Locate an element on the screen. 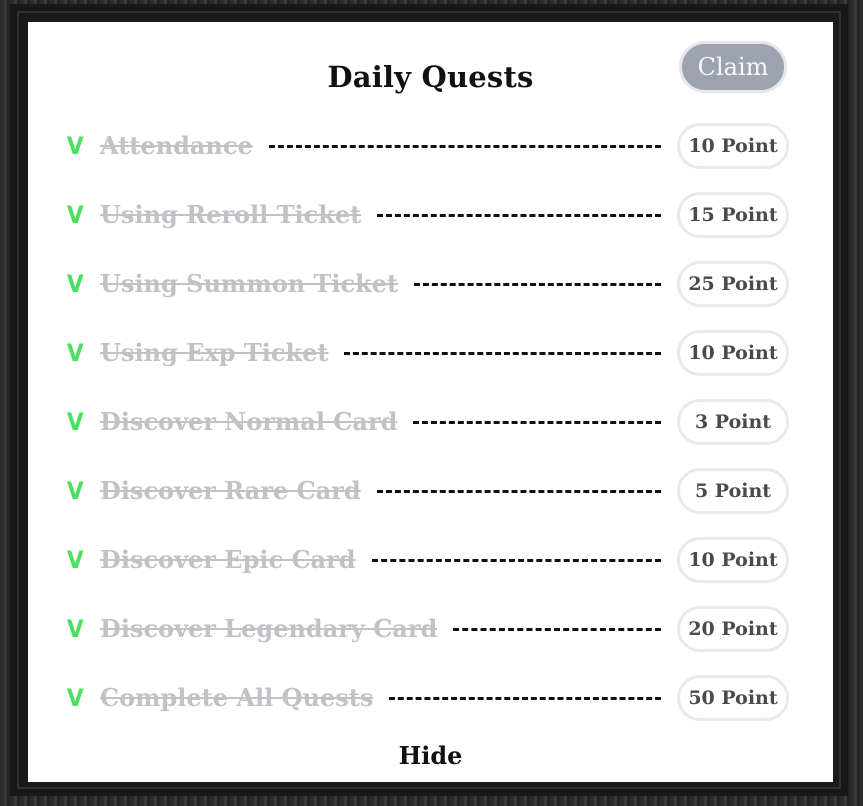  quest-name: Attendance is located at coordinates (176, 145).